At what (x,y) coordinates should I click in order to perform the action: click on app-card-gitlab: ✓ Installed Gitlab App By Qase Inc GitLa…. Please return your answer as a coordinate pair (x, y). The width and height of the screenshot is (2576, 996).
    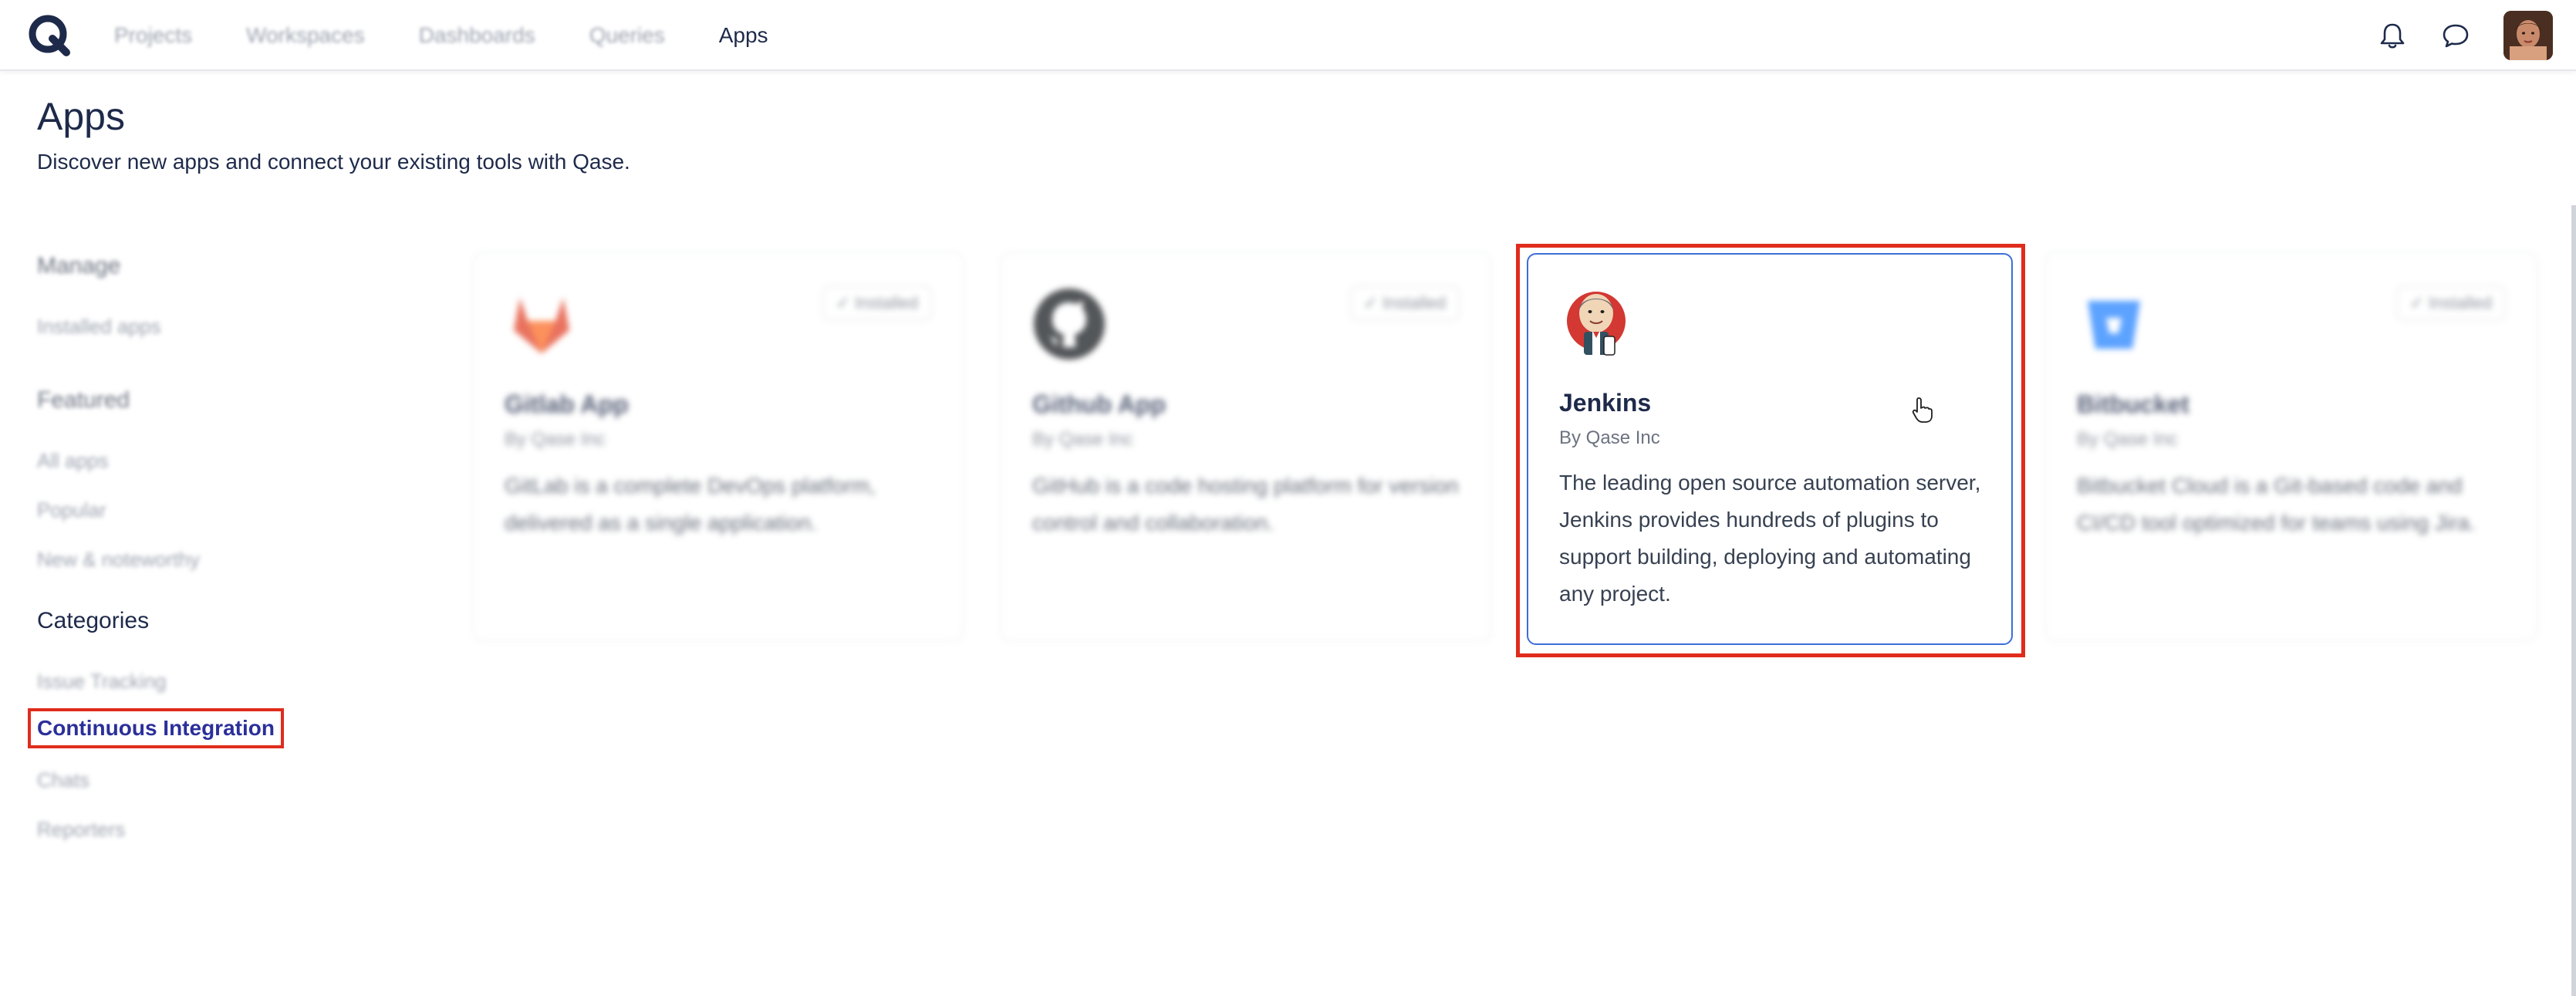
    Looking at the image, I should click on (718, 447).